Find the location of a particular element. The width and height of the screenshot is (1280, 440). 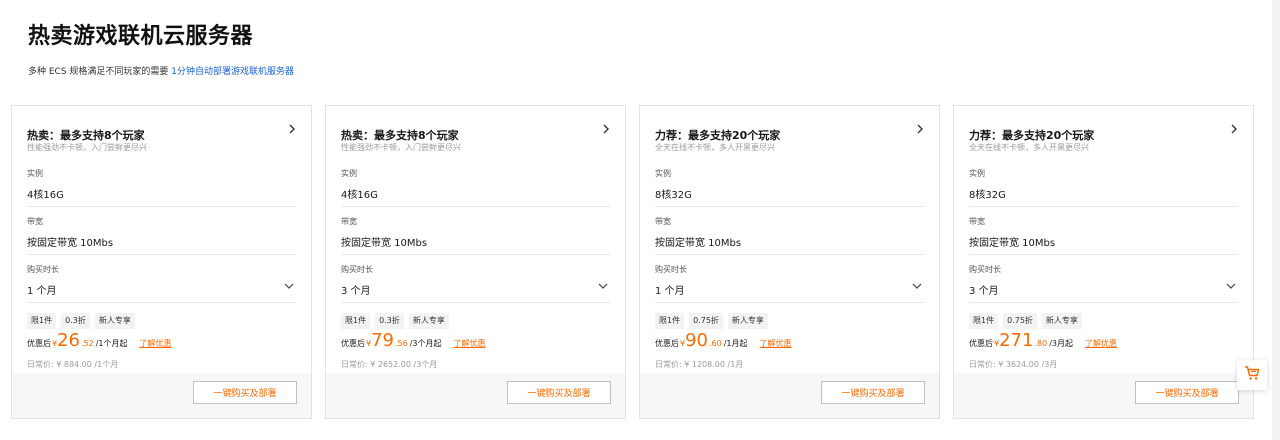

floating-cart-button is located at coordinates (1252, 375).